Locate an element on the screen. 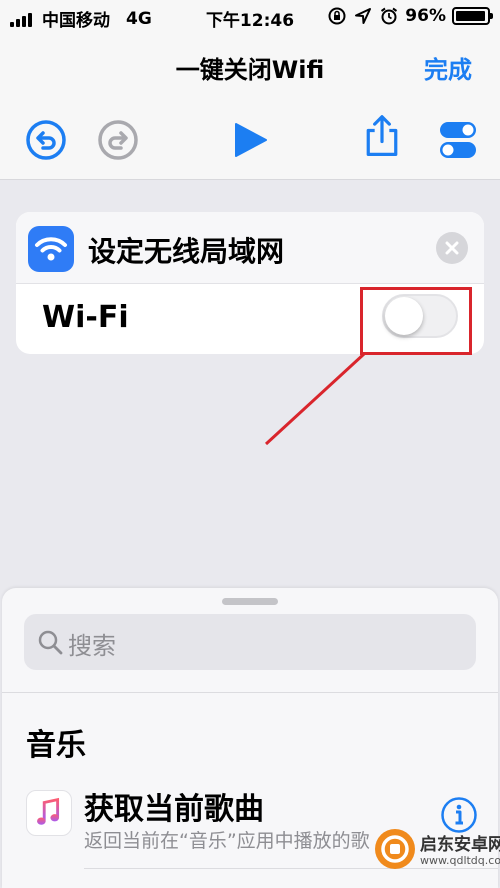 The image size is (500, 888). search-input: 搜索 is located at coordinates (250, 642).